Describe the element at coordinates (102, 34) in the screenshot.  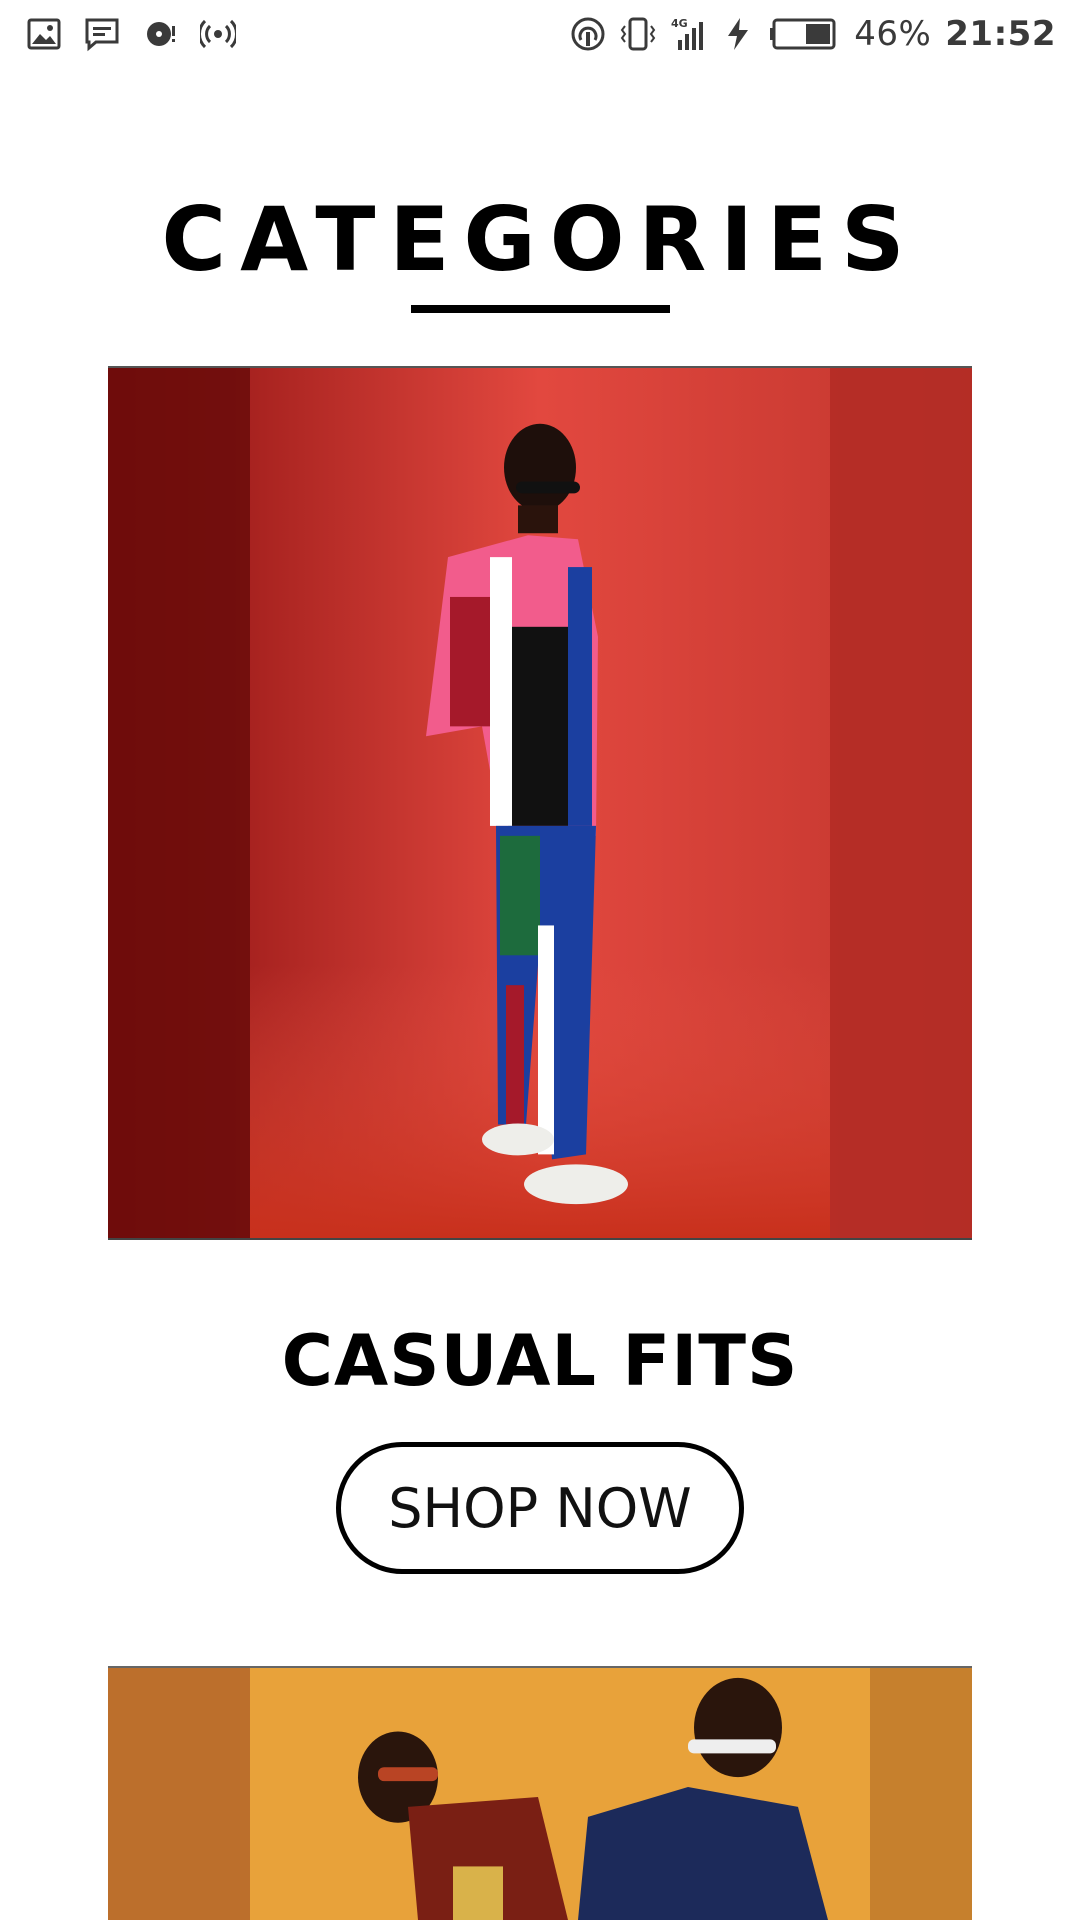
I see `message-icon` at that location.